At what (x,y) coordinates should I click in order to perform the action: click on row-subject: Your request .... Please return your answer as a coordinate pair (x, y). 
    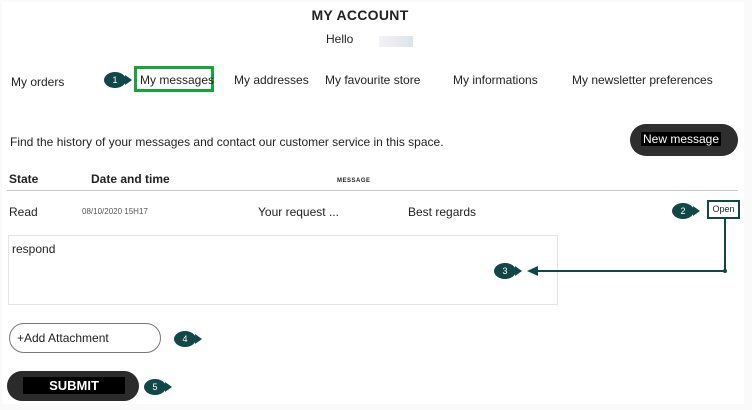
    Looking at the image, I should click on (298, 212).